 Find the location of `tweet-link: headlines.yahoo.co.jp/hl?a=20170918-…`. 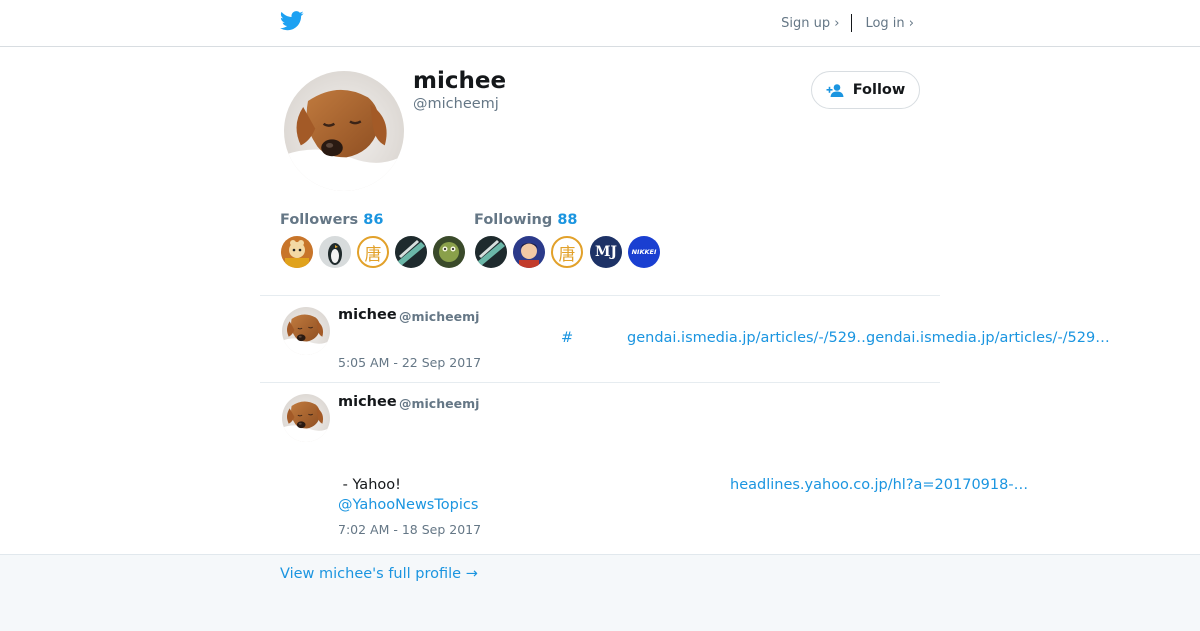

tweet-link: headlines.yahoo.co.jp/hl?a=20170918-… is located at coordinates (879, 485).